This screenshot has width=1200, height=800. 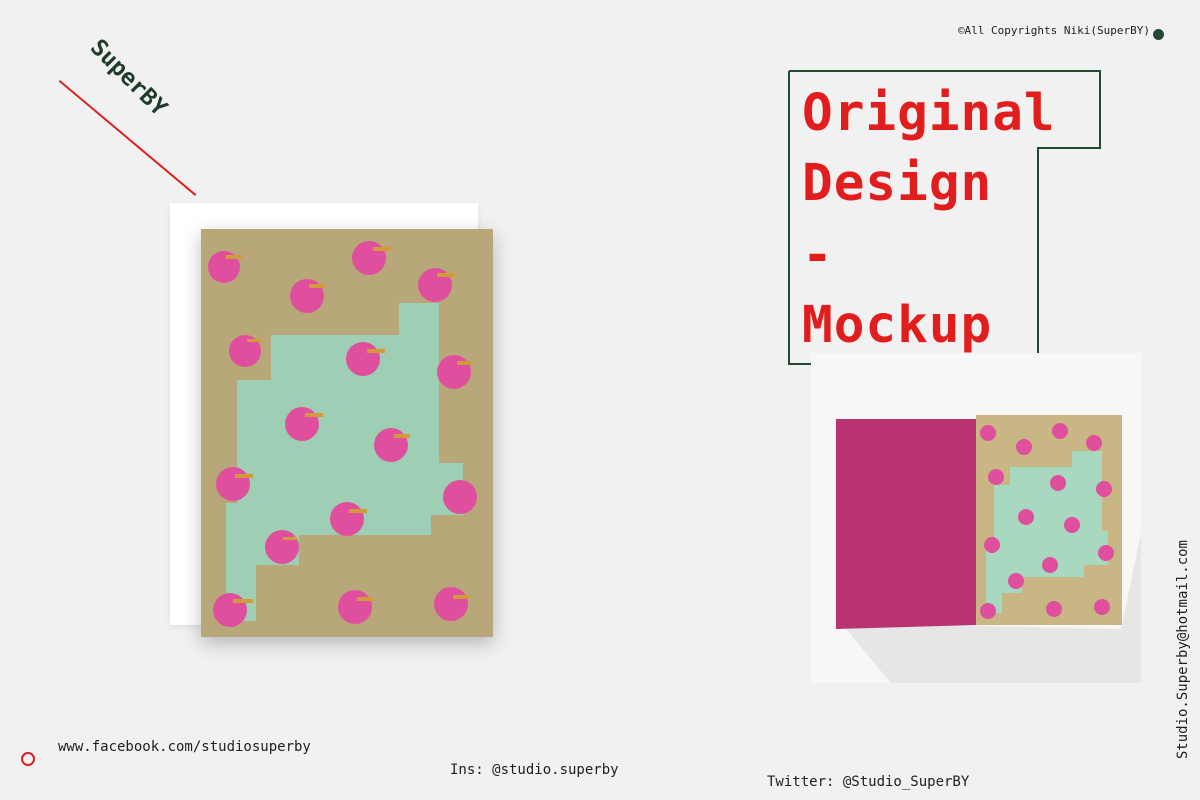 I want to click on card-front, so click(x=347, y=433).